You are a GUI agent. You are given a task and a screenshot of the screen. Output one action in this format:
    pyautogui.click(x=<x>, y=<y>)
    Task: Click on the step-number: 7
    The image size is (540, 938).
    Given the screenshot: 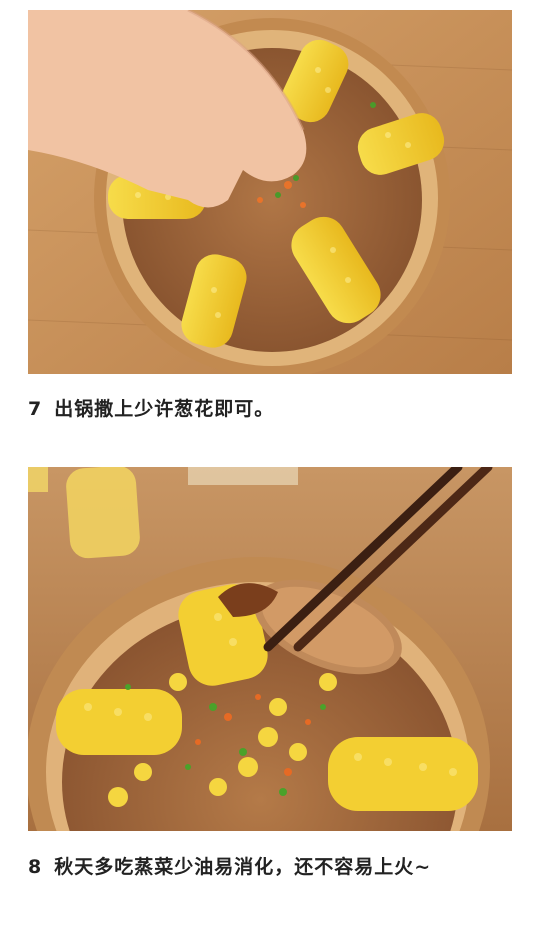 What is the action you would take?
    pyautogui.click(x=35, y=409)
    